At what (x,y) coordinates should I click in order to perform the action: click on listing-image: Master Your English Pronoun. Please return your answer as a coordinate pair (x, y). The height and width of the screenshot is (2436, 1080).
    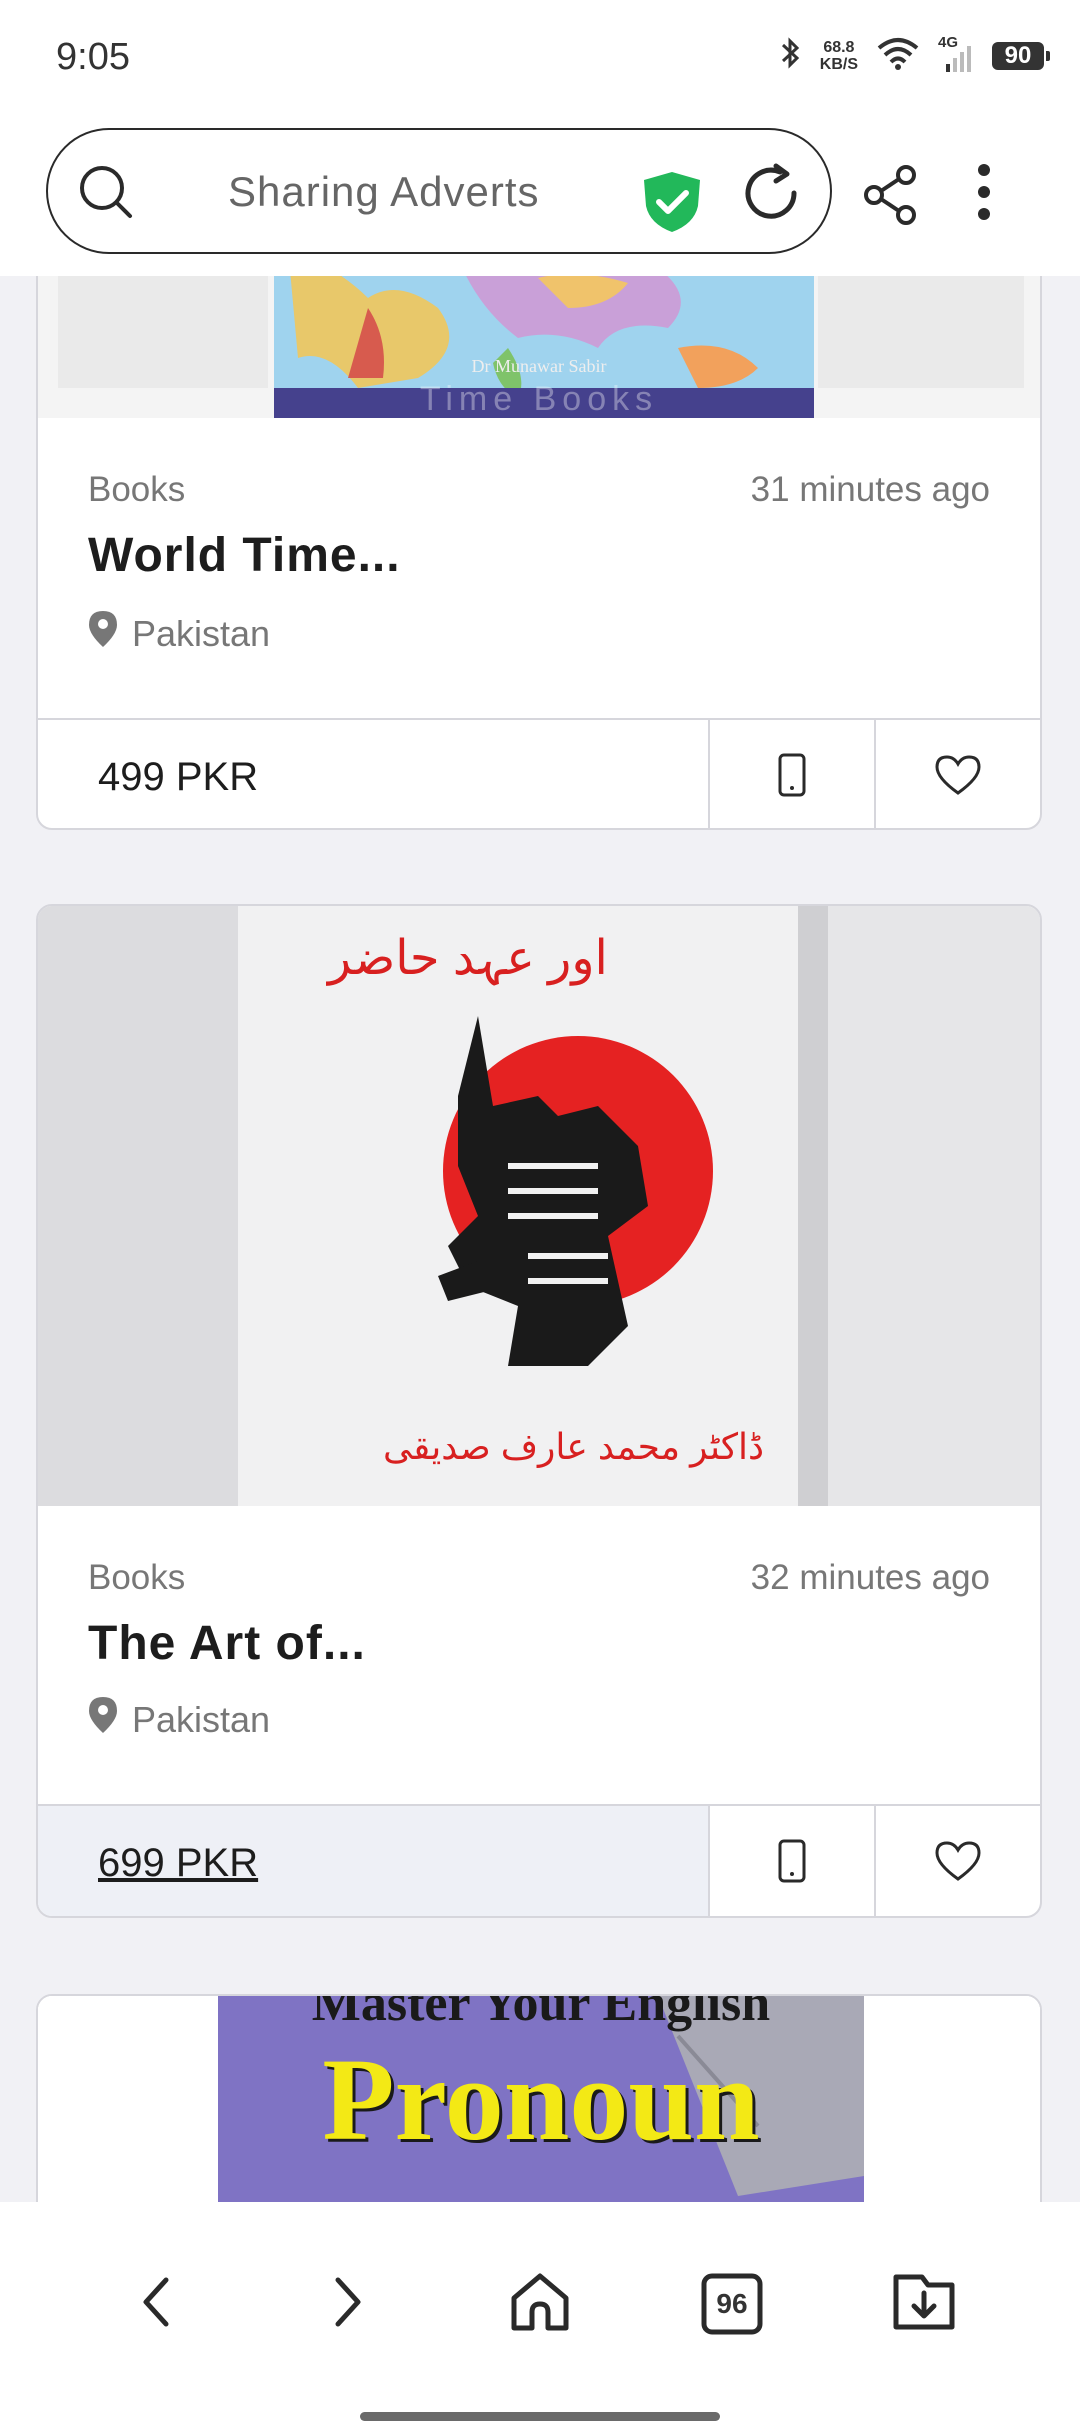
    Looking at the image, I should click on (539, 2099).